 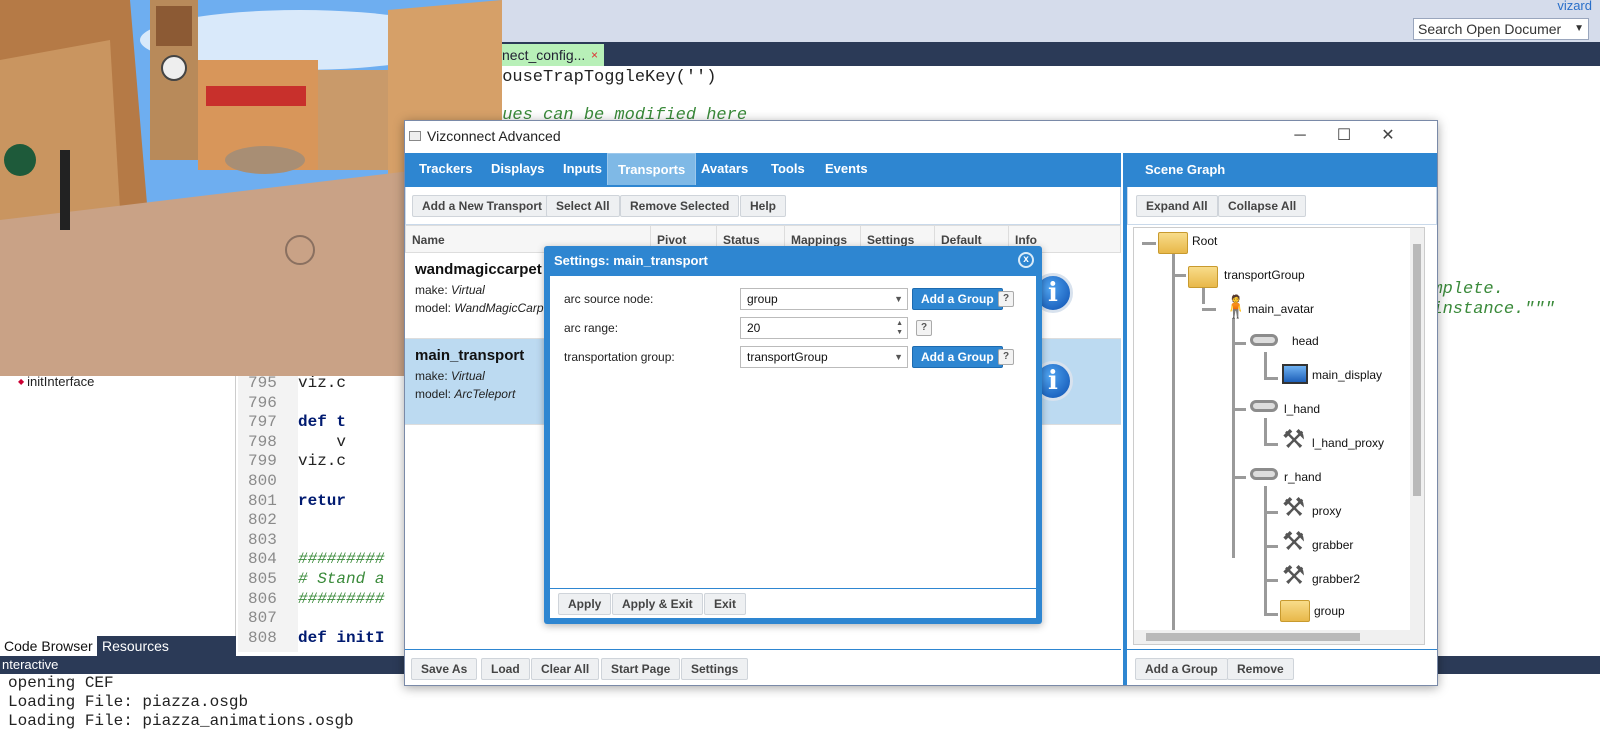 I want to click on search-open-documents-input: Search Open Documer ▼, so click(x=1501, y=29).